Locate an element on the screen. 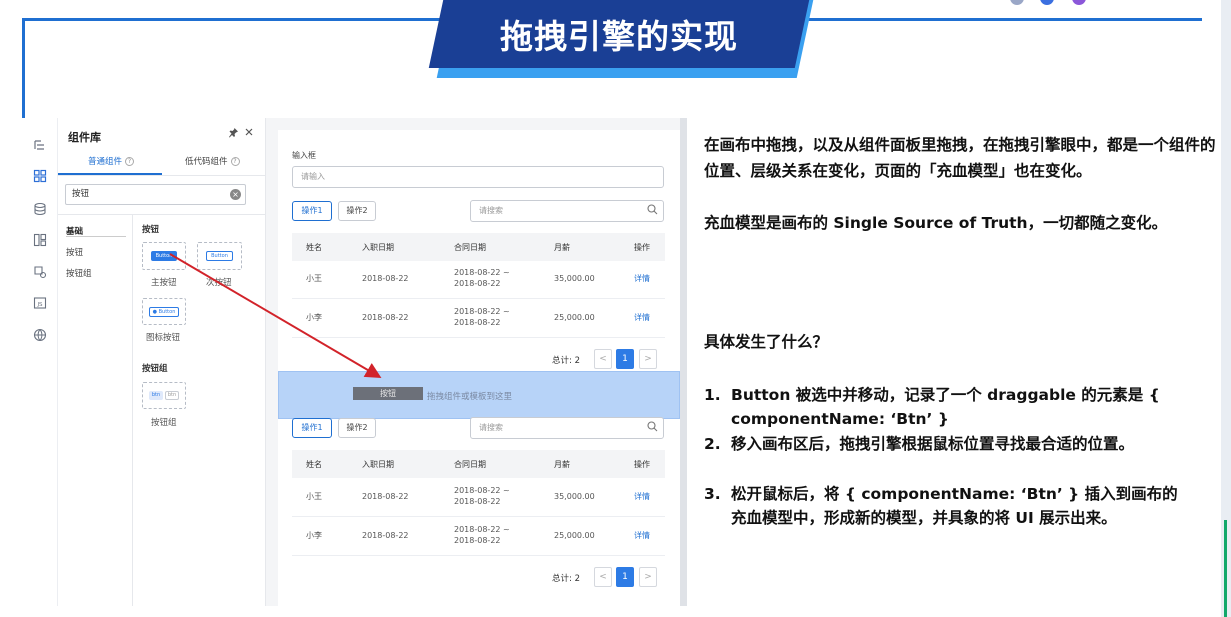 This screenshot has width=1231, height=617. close-icon is located at coordinates (249, 133).